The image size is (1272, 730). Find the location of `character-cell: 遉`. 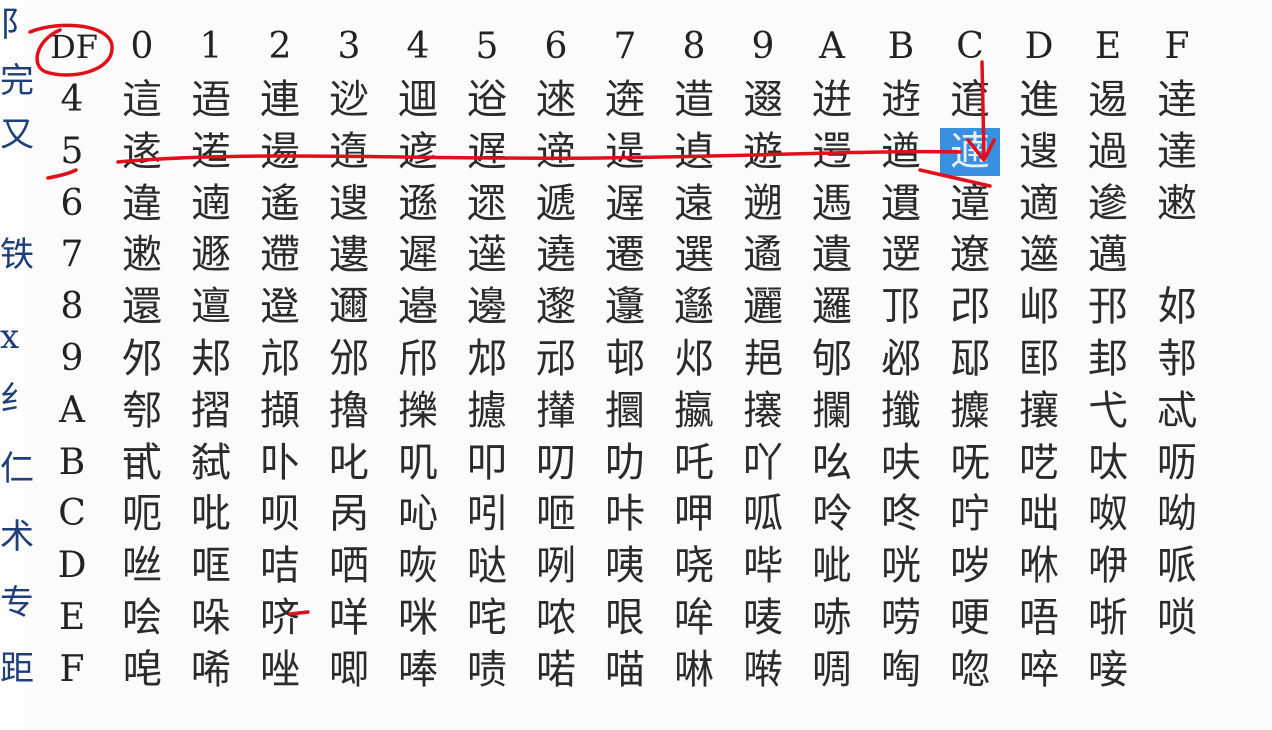

character-cell: 遉 is located at coordinates (694, 152).